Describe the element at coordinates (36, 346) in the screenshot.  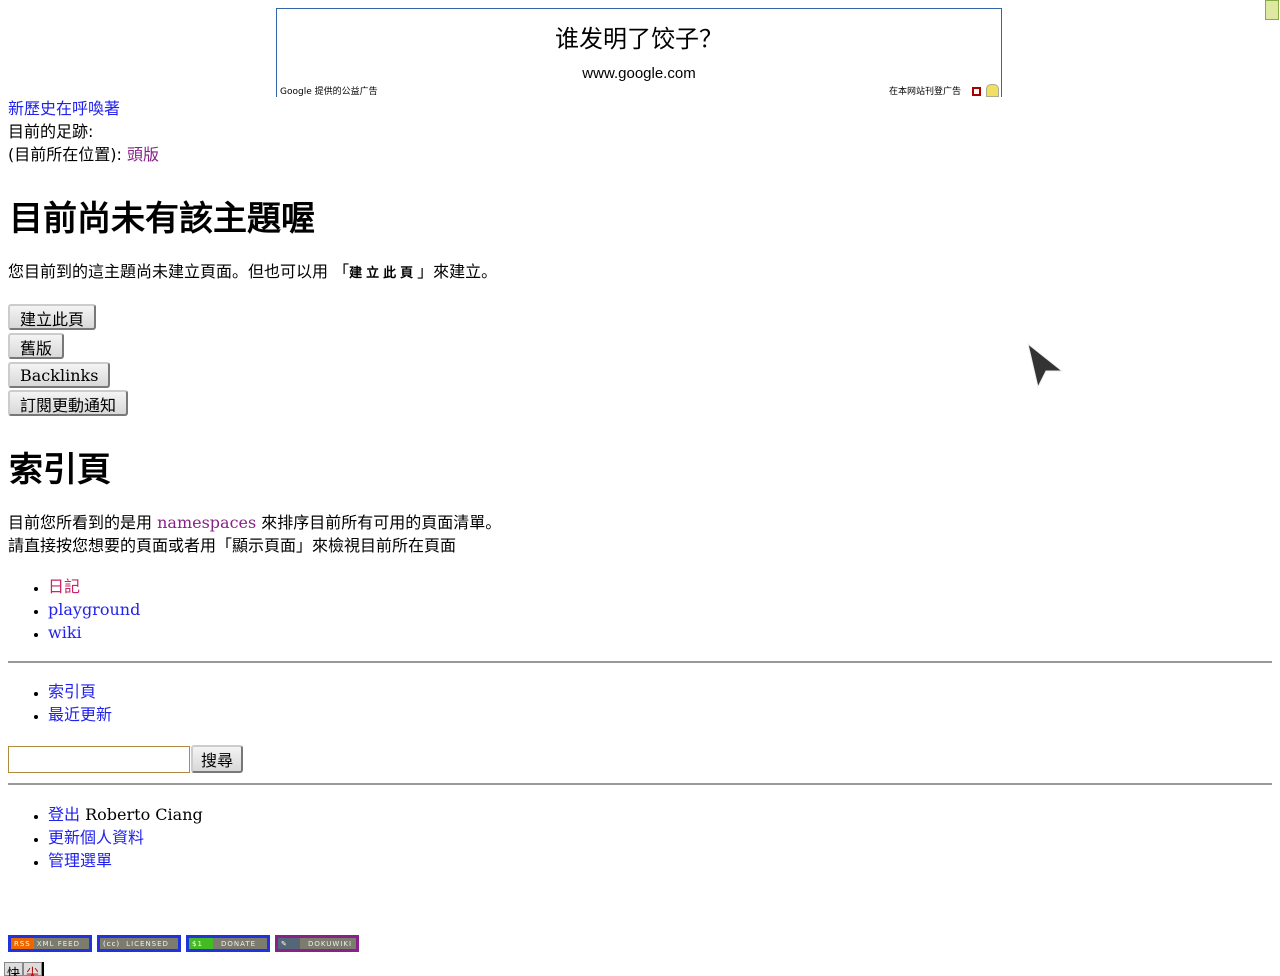
I see `old-revisions-button: 舊版` at that location.